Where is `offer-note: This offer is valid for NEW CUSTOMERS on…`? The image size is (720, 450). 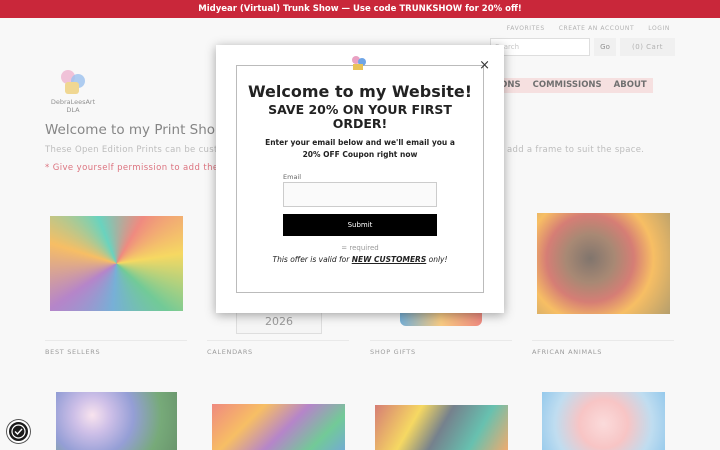
offer-note: This offer is valid for NEW CUSTOMERS on… is located at coordinates (360, 259).